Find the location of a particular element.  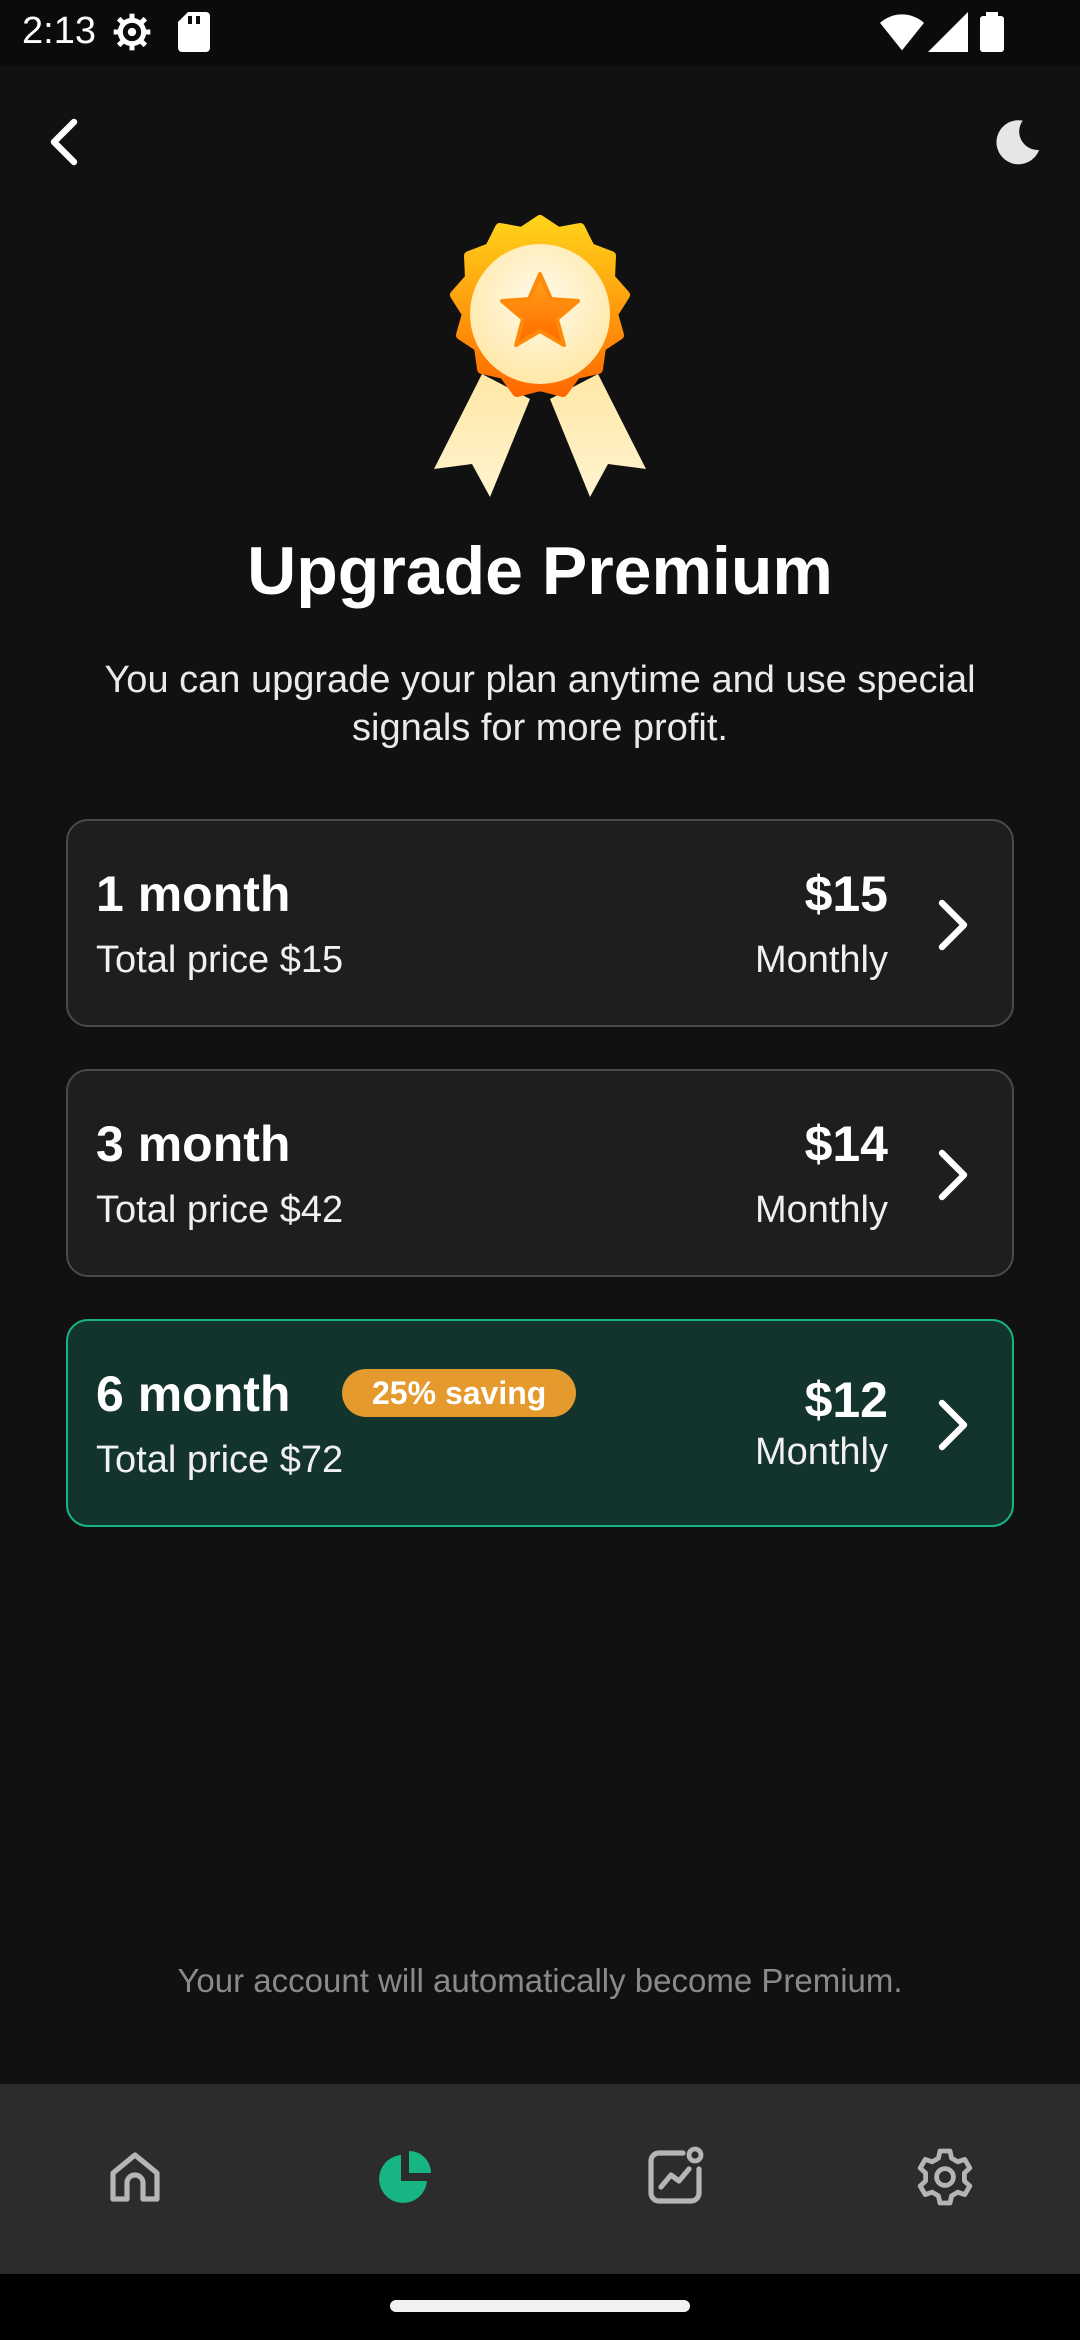

status-time: 2:13 is located at coordinates (59, 31).